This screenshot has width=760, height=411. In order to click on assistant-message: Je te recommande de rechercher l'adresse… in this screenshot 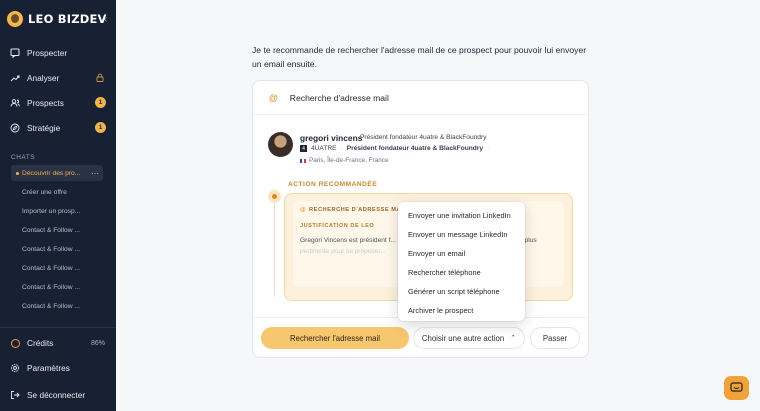, I will do `click(419, 57)`.